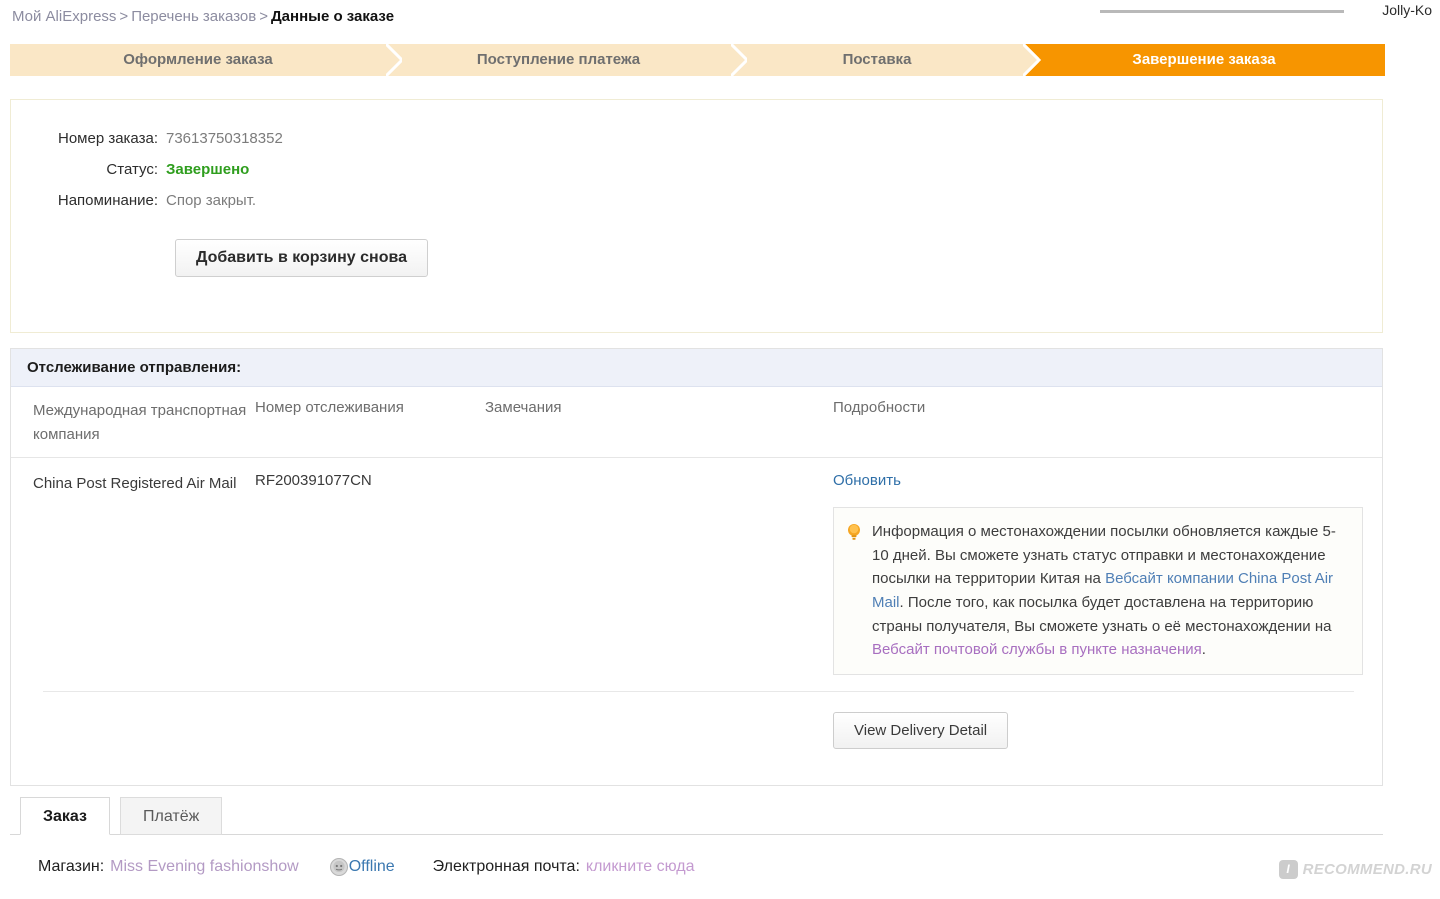 This screenshot has height=899, width=1440. What do you see at coordinates (1288, 869) in the screenshot?
I see `watermark-badge-icon: I` at bounding box center [1288, 869].